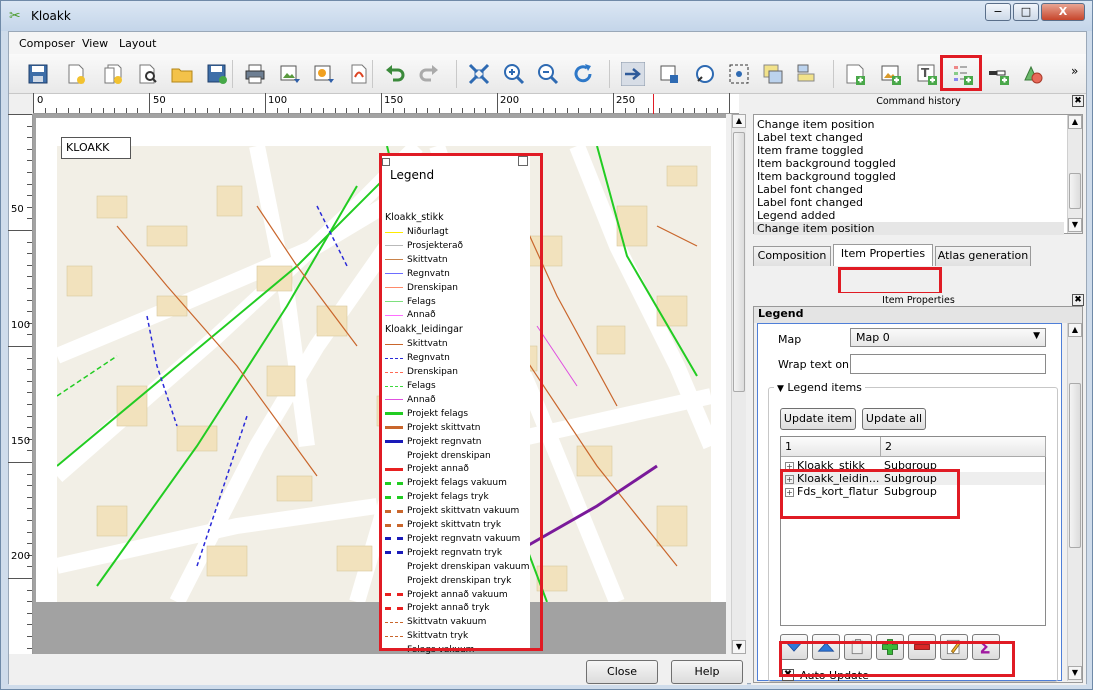  What do you see at coordinates (47, 43) in the screenshot?
I see `menu-composer: Composer` at bounding box center [47, 43].